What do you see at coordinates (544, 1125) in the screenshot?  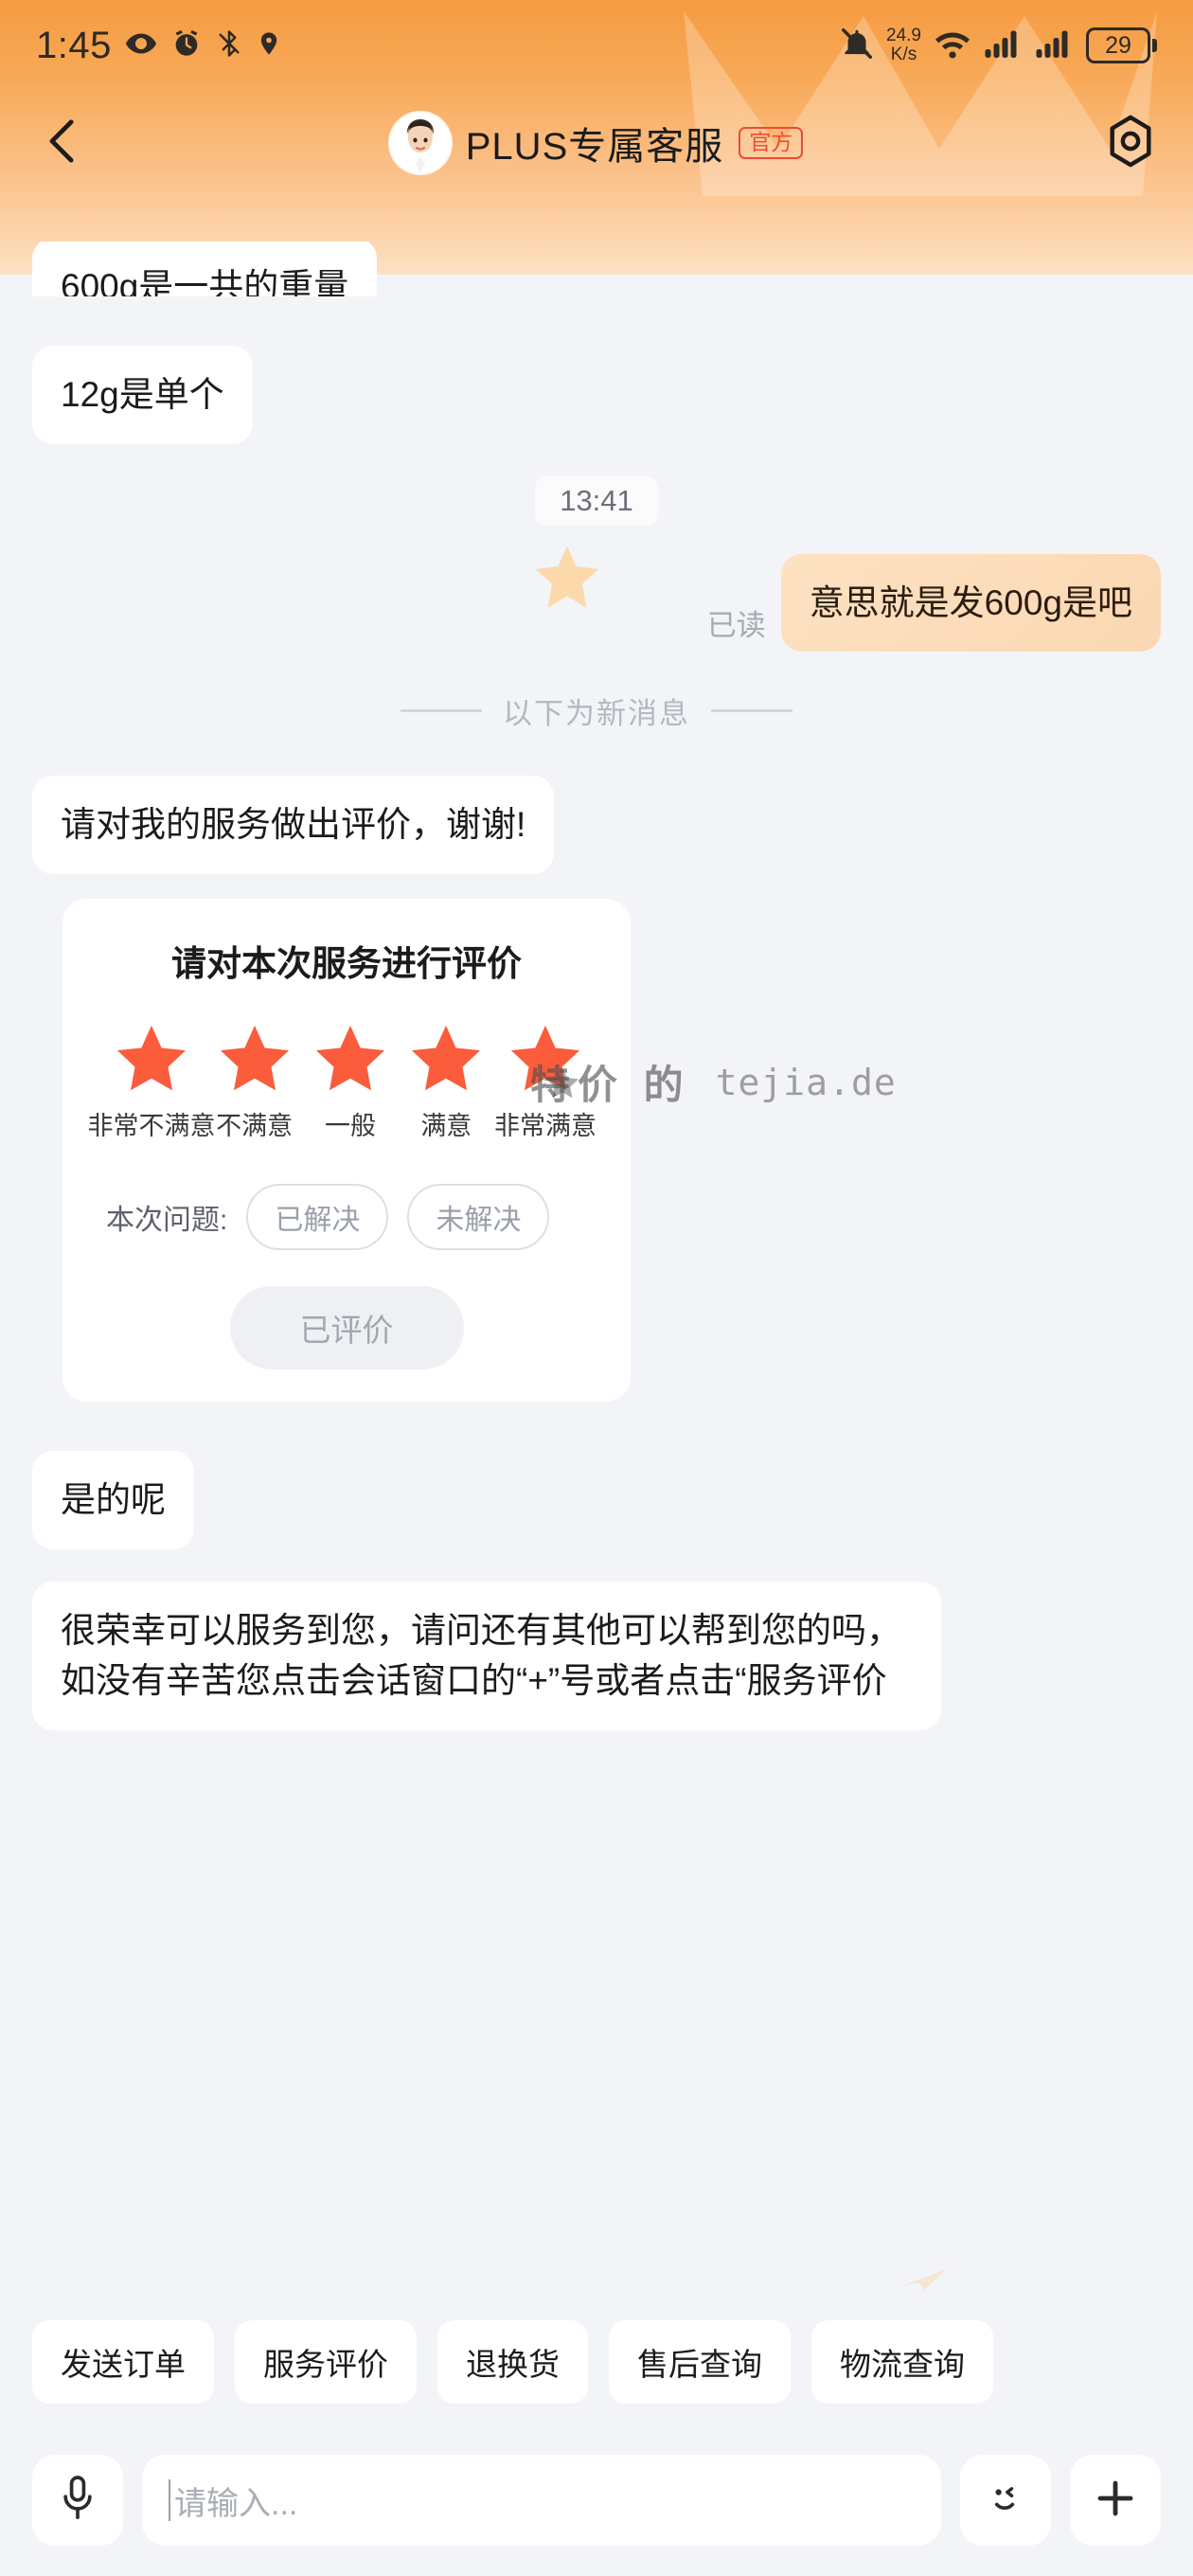 I see `rating-label: 非常满意` at bounding box center [544, 1125].